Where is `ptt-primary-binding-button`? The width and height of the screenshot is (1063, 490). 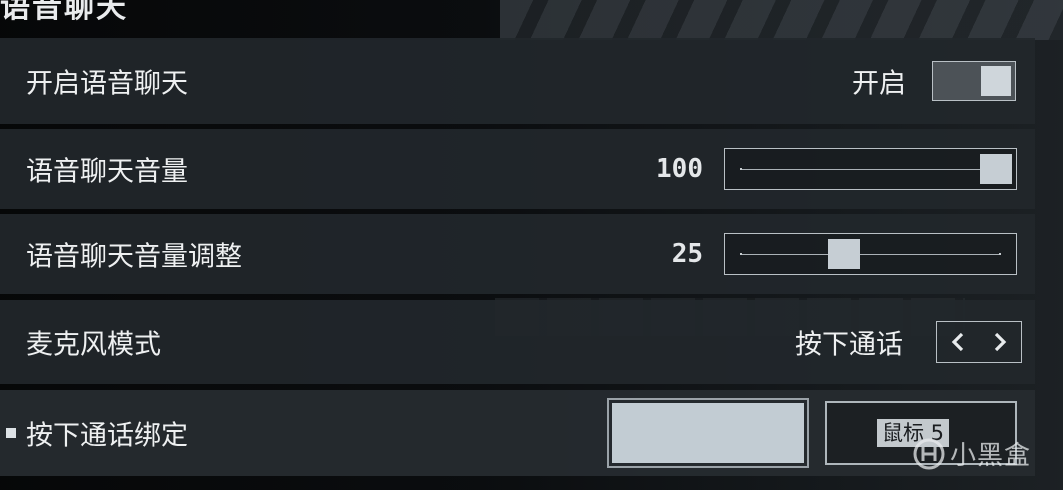 ptt-primary-binding-button is located at coordinates (708, 433).